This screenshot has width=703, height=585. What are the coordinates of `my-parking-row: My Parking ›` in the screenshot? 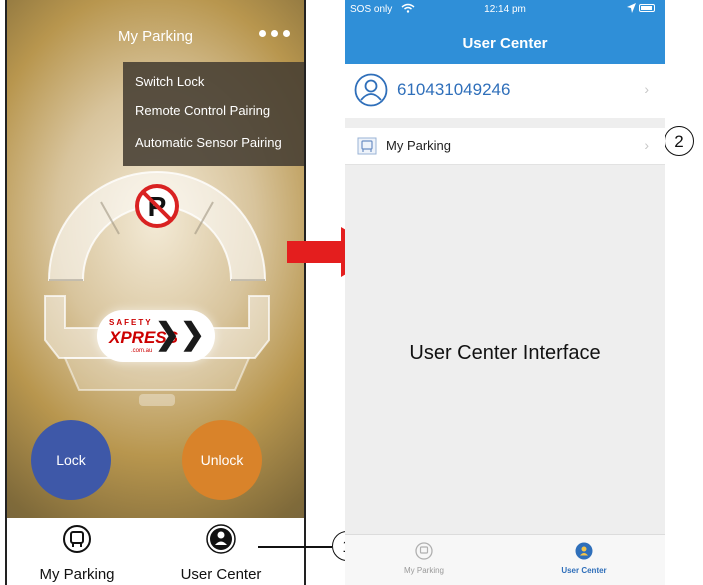 It's located at (505, 146).